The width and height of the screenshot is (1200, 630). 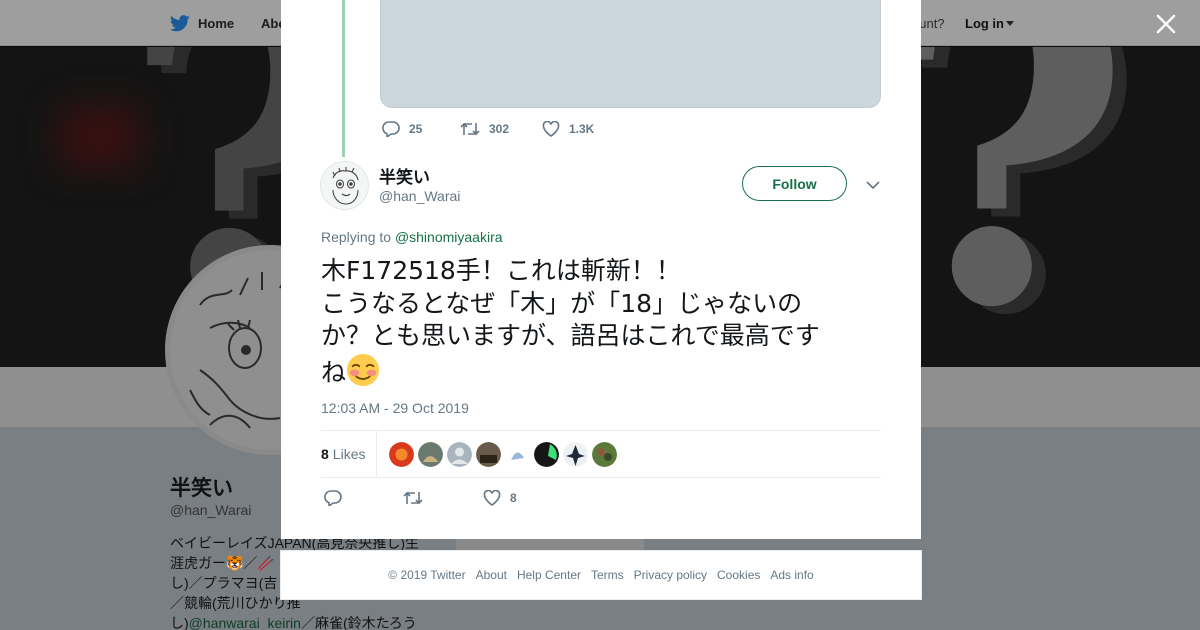 What do you see at coordinates (356, 237) in the screenshot?
I see `replying-to-prefix: Replying to` at bounding box center [356, 237].